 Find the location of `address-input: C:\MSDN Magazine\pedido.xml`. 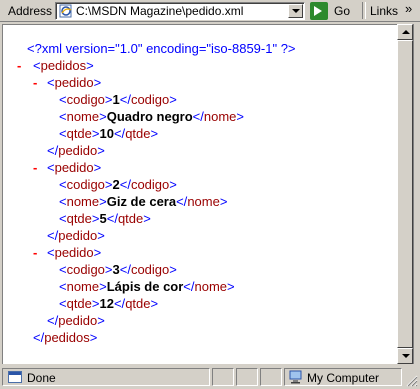

address-input: C:\MSDN Magazine\pedido.xml is located at coordinates (180, 11).